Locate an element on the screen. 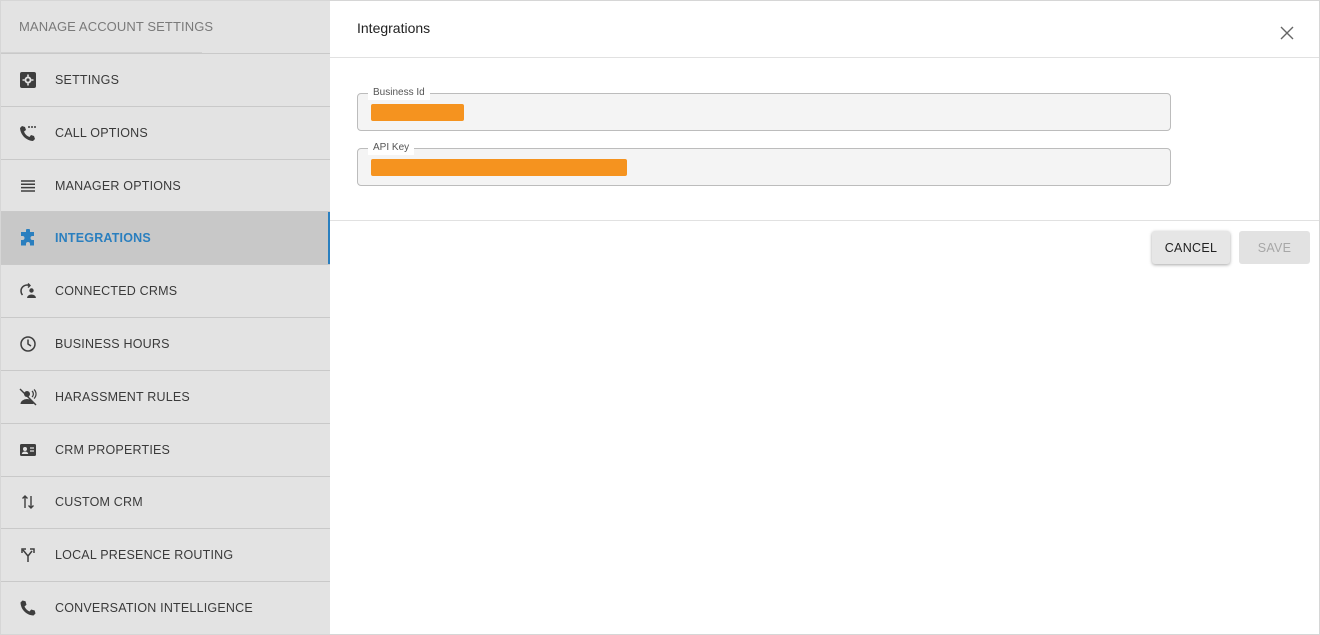  phone-dots-icon is located at coordinates (28, 133).